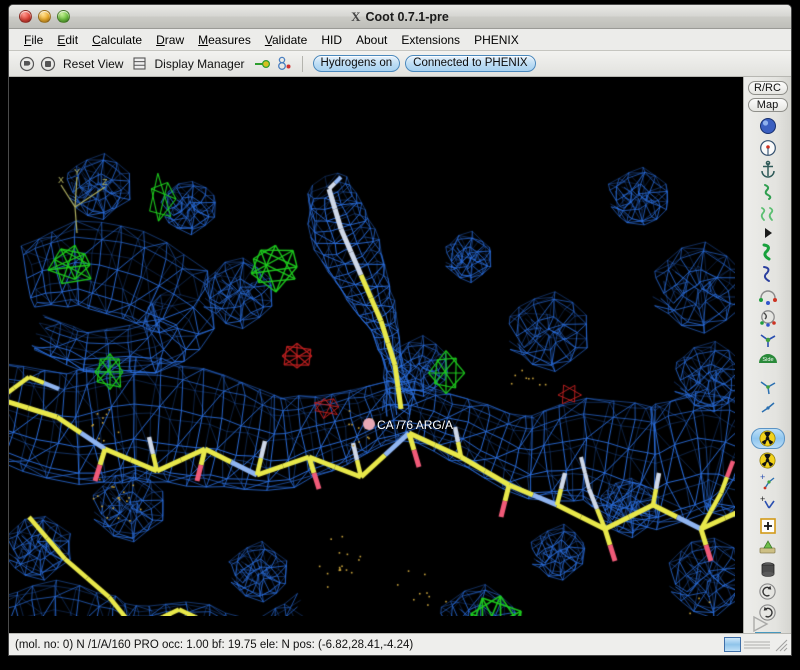 This screenshot has height=670, width=800. What do you see at coordinates (371, 40) in the screenshot?
I see `menu-about: About` at bounding box center [371, 40].